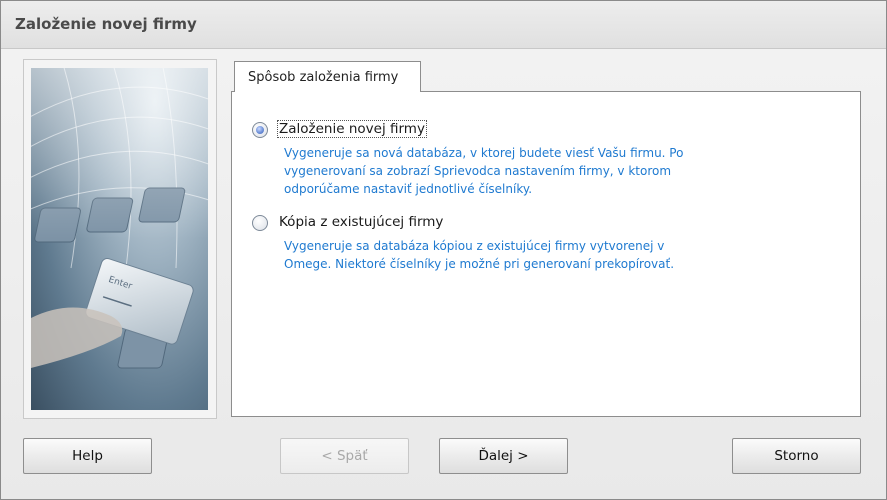  What do you see at coordinates (503, 456) in the screenshot?
I see `next-button: Ďalej >` at bounding box center [503, 456].